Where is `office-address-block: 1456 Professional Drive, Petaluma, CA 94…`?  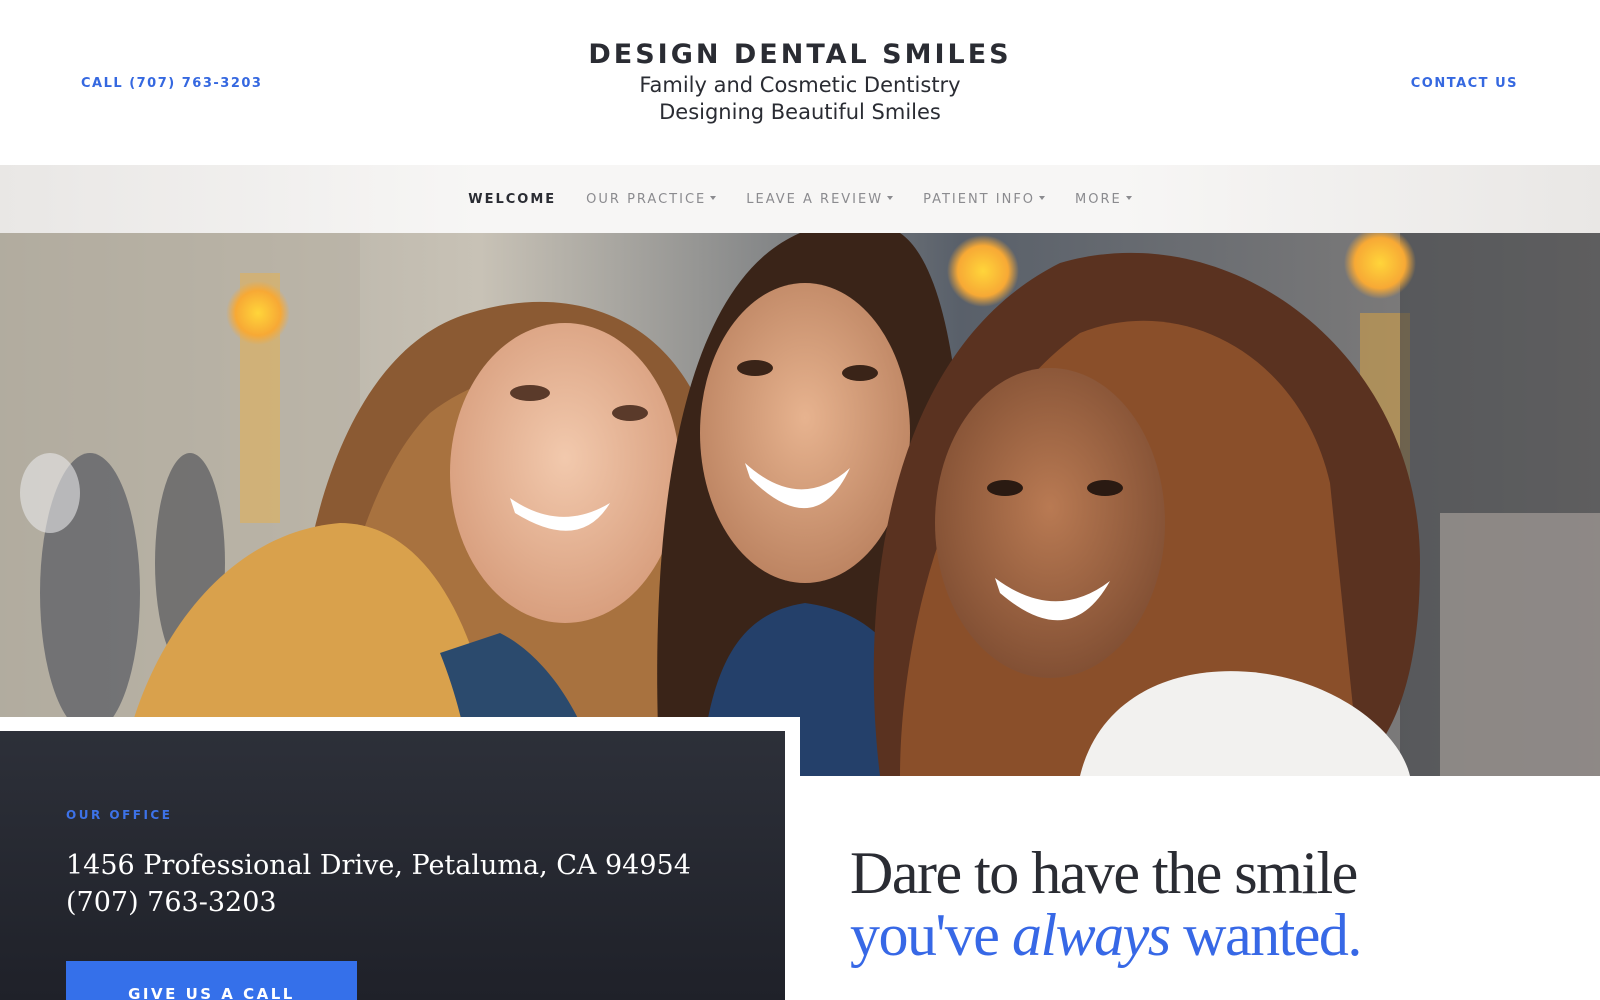
office-address-block: 1456 Professional Drive, Petaluma, CA 94… is located at coordinates (378, 884).